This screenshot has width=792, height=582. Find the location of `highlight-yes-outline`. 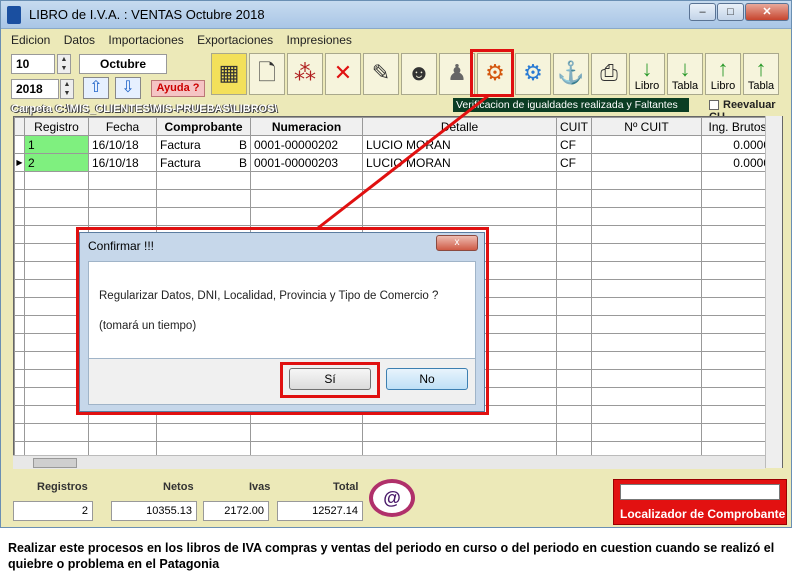

highlight-yes-outline is located at coordinates (330, 380).